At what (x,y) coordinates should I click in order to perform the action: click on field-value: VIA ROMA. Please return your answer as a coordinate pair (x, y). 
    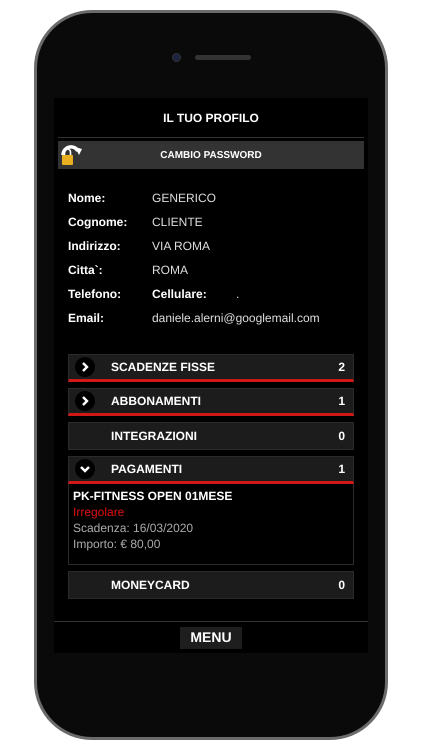
    Looking at the image, I should click on (181, 246).